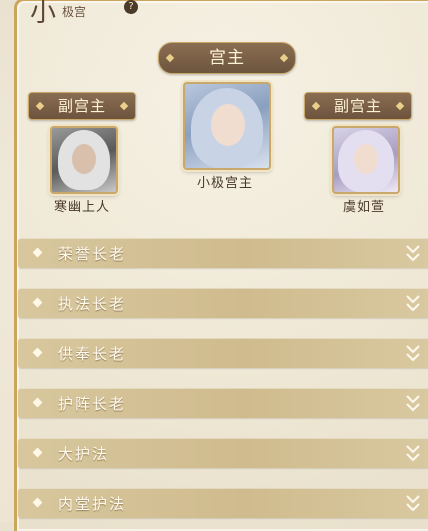 Image resolution: width=428 pixels, height=531 pixels. Describe the element at coordinates (223, 353) in the screenshot. I see `rank-row-offering: 供奉长老` at that location.